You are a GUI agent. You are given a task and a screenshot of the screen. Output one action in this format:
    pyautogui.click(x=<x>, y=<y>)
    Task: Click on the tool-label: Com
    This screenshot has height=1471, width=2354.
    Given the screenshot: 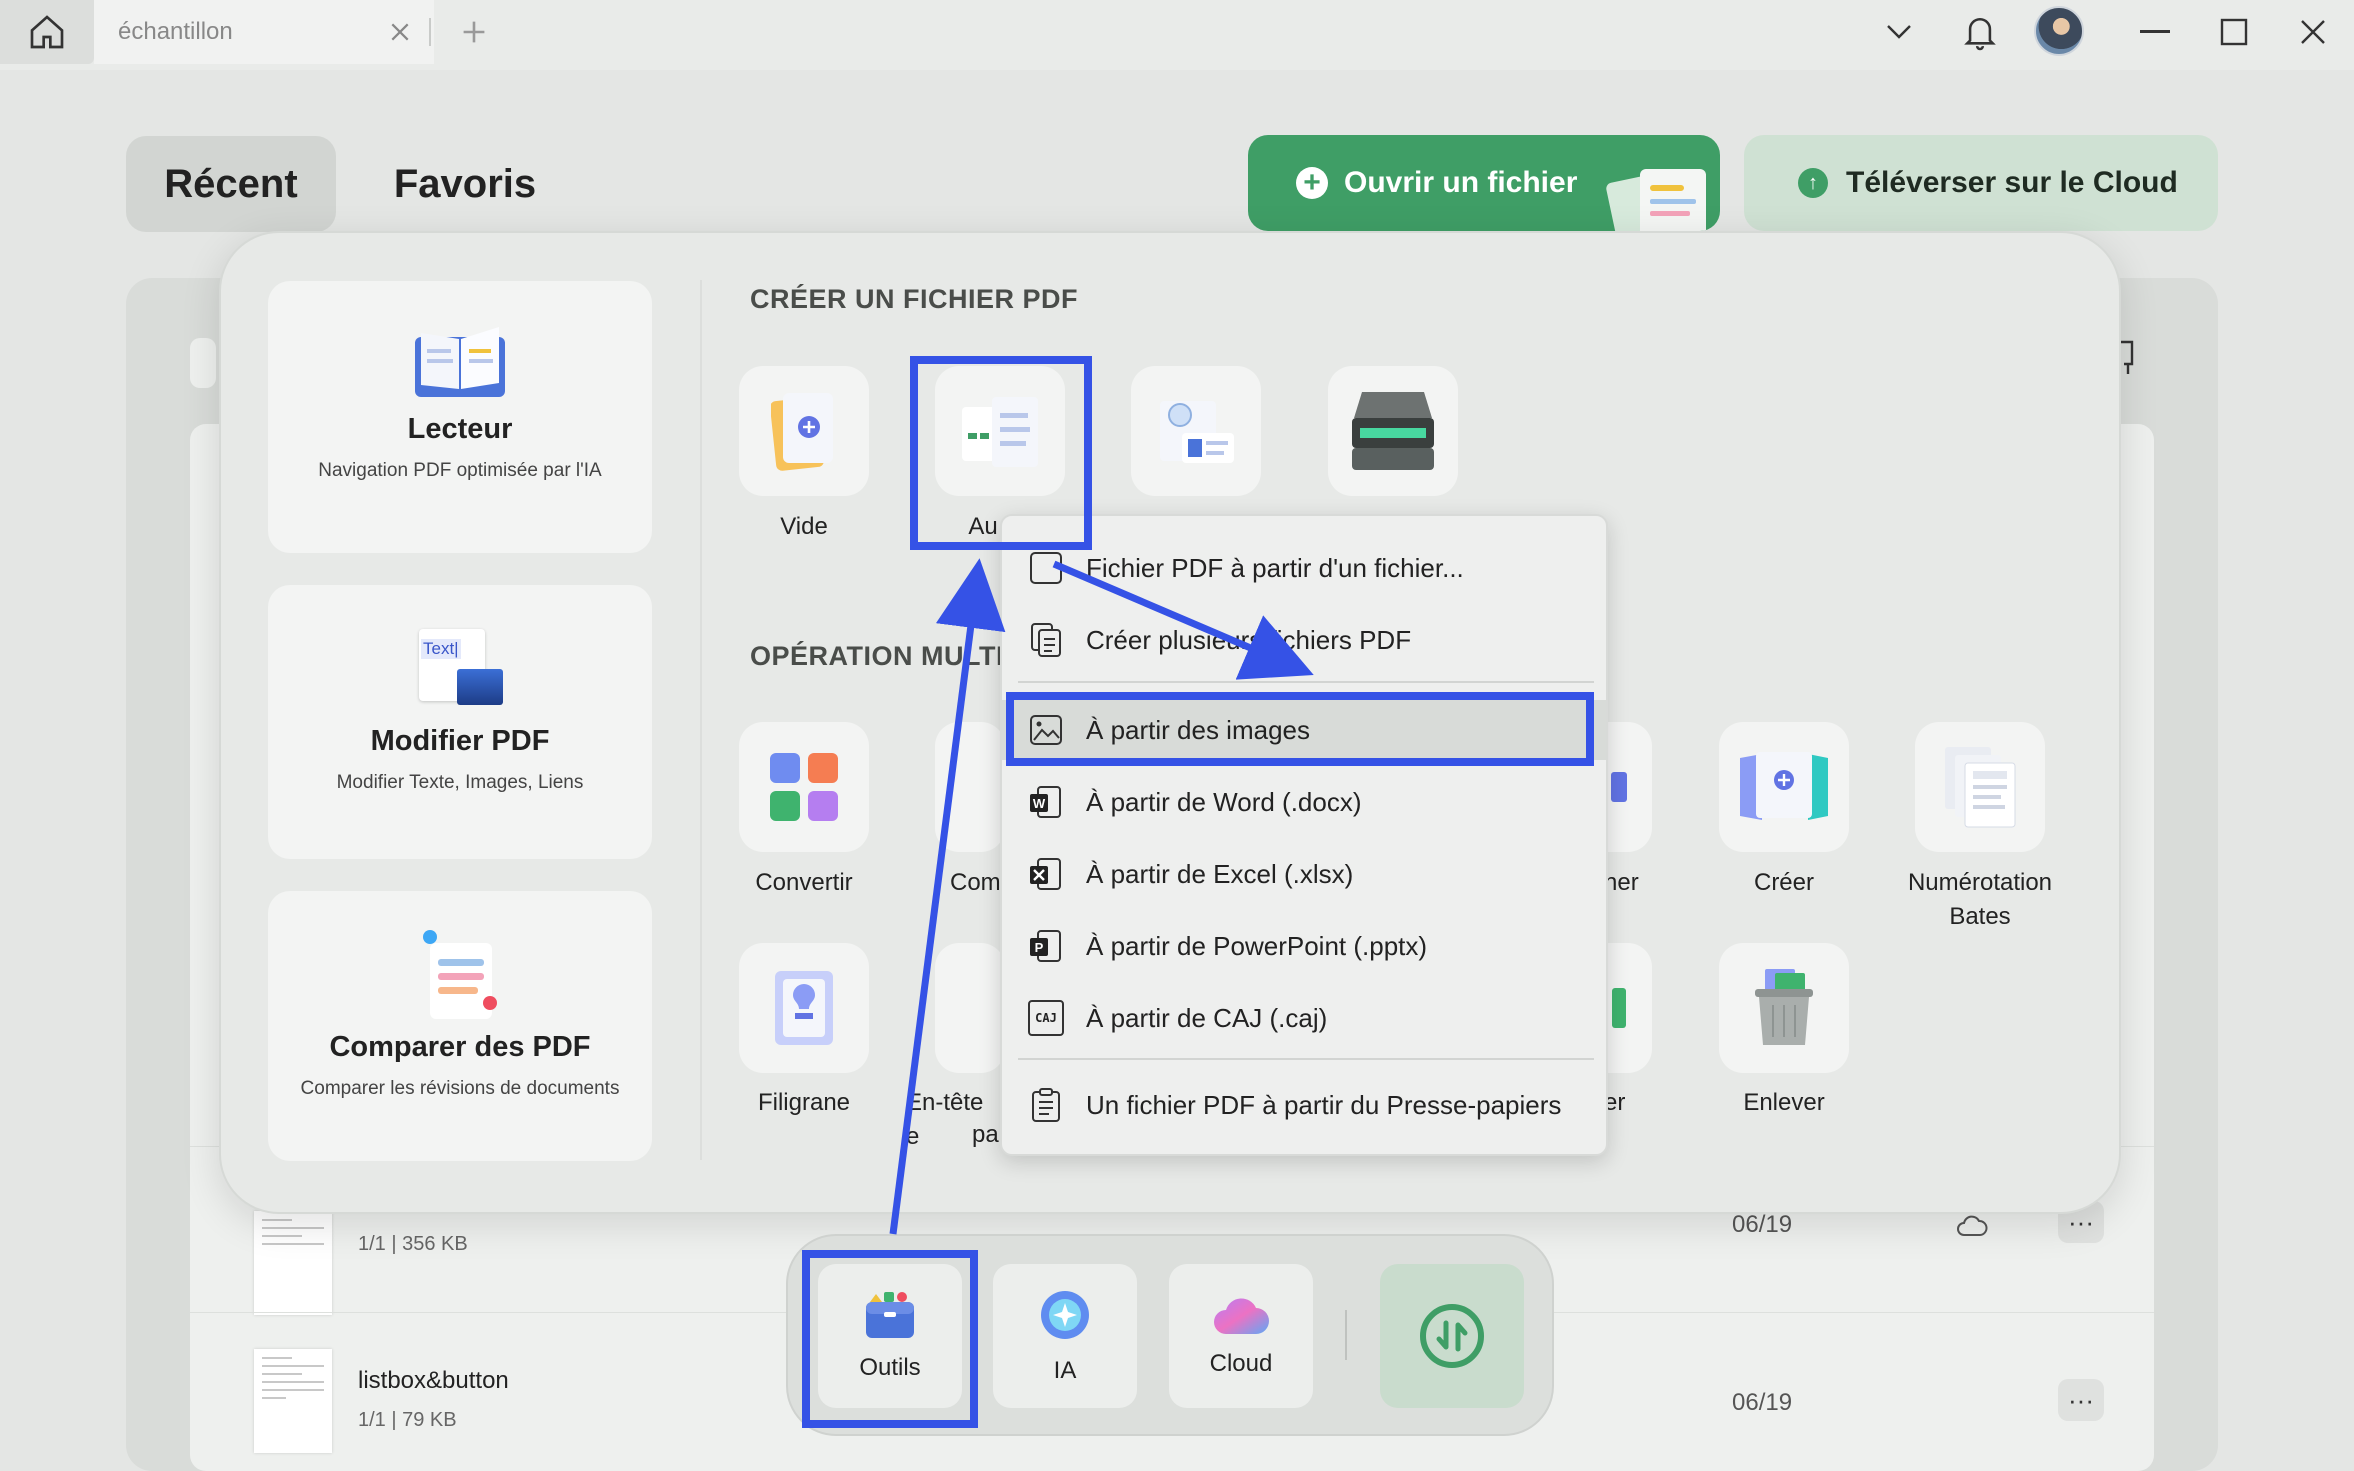 What is the action you would take?
    pyautogui.click(x=975, y=882)
    